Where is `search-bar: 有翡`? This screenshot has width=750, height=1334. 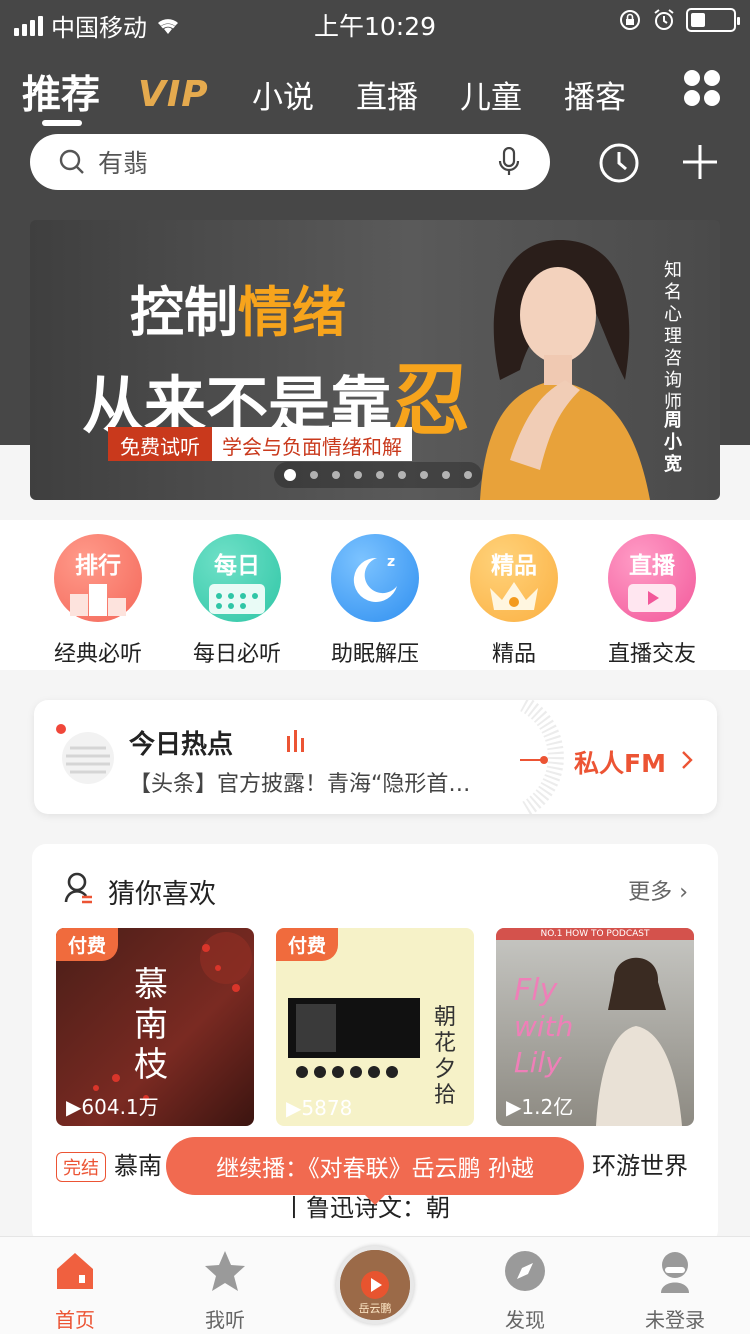
search-bar: 有翡 is located at coordinates (290, 162).